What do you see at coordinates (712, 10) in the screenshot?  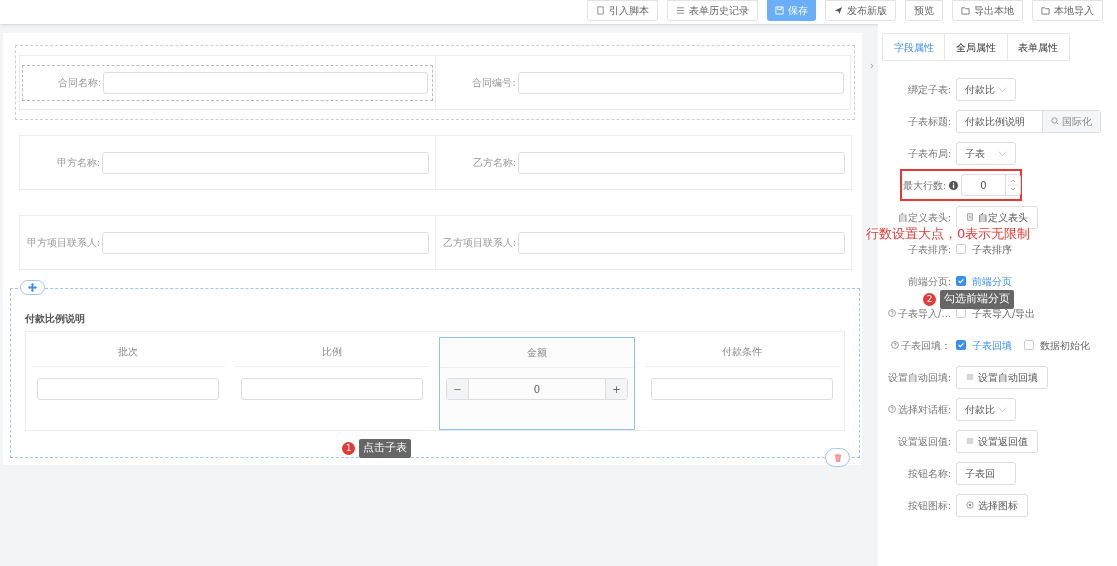 I see `toolbar-button: 表单历史记录` at bounding box center [712, 10].